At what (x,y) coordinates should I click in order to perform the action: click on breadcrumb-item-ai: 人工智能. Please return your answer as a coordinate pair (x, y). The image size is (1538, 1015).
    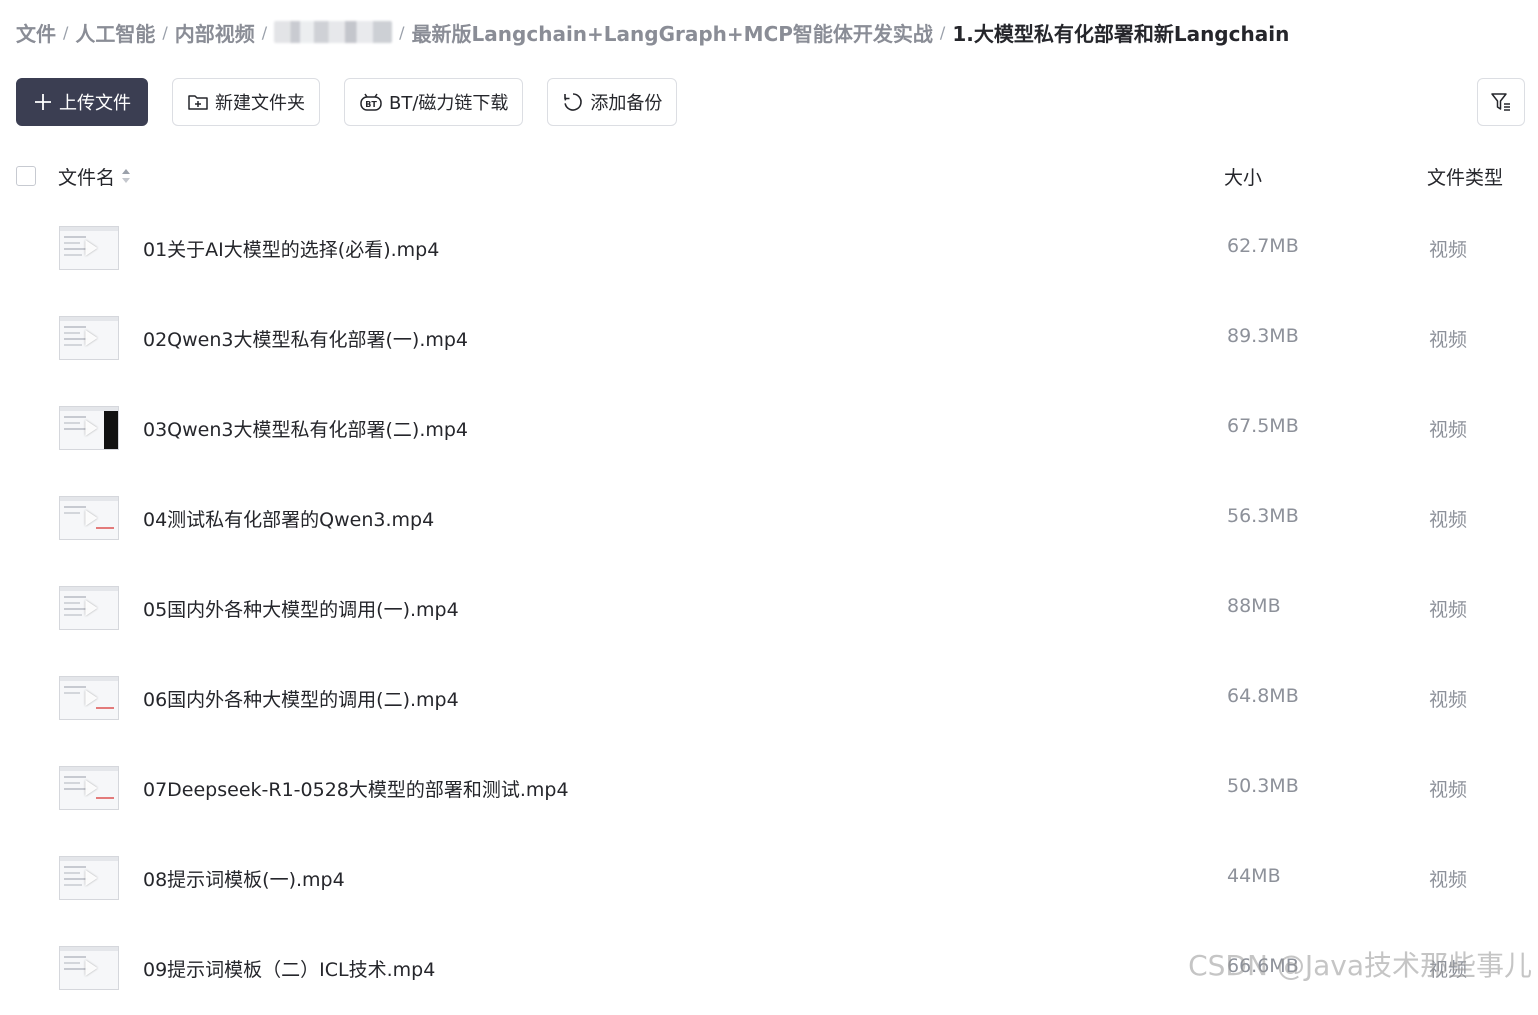
    Looking at the image, I should click on (115, 32).